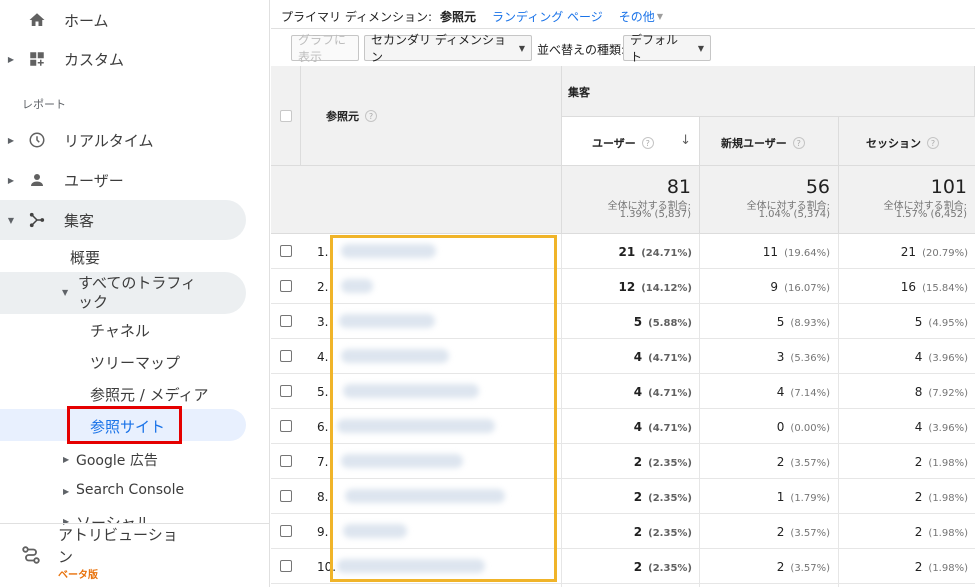 The height and width of the screenshot is (587, 975). Describe the element at coordinates (931, 214) in the screenshot. I see `totals-sessions-share: 1.57% (6,452)` at that location.